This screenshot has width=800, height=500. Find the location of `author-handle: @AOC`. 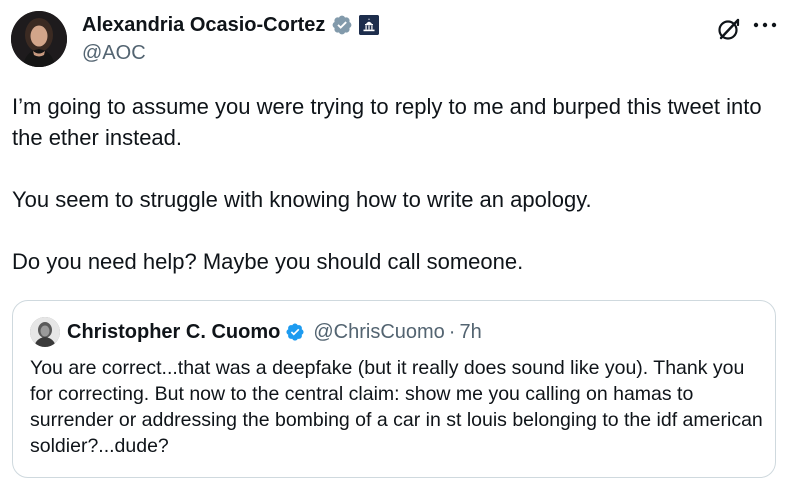

author-handle: @AOC is located at coordinates (114, 53).